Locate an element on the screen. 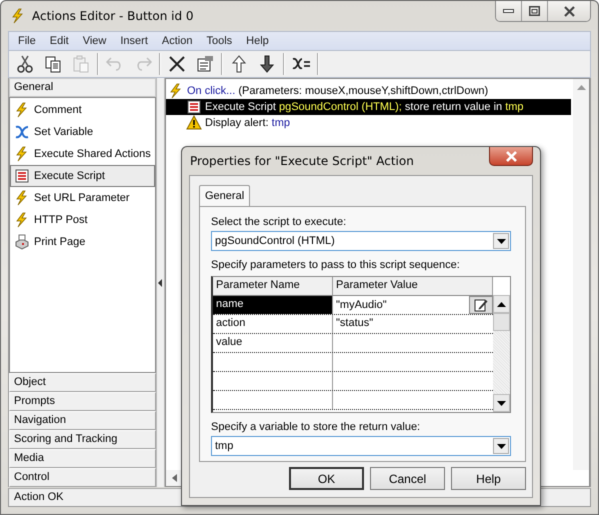  sidebar-item: HTTP Post is located at coordinates (82, 220).